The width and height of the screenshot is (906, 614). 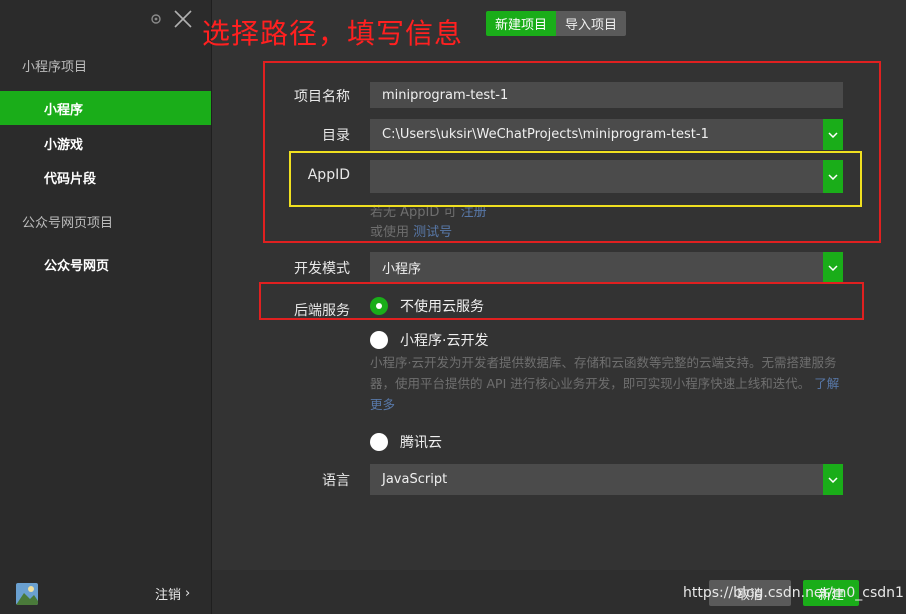 What do you see at coordinates (188, 593) in the screenshot?
I see `chevron-right-icon: ›` at bounding box center [188, 593].